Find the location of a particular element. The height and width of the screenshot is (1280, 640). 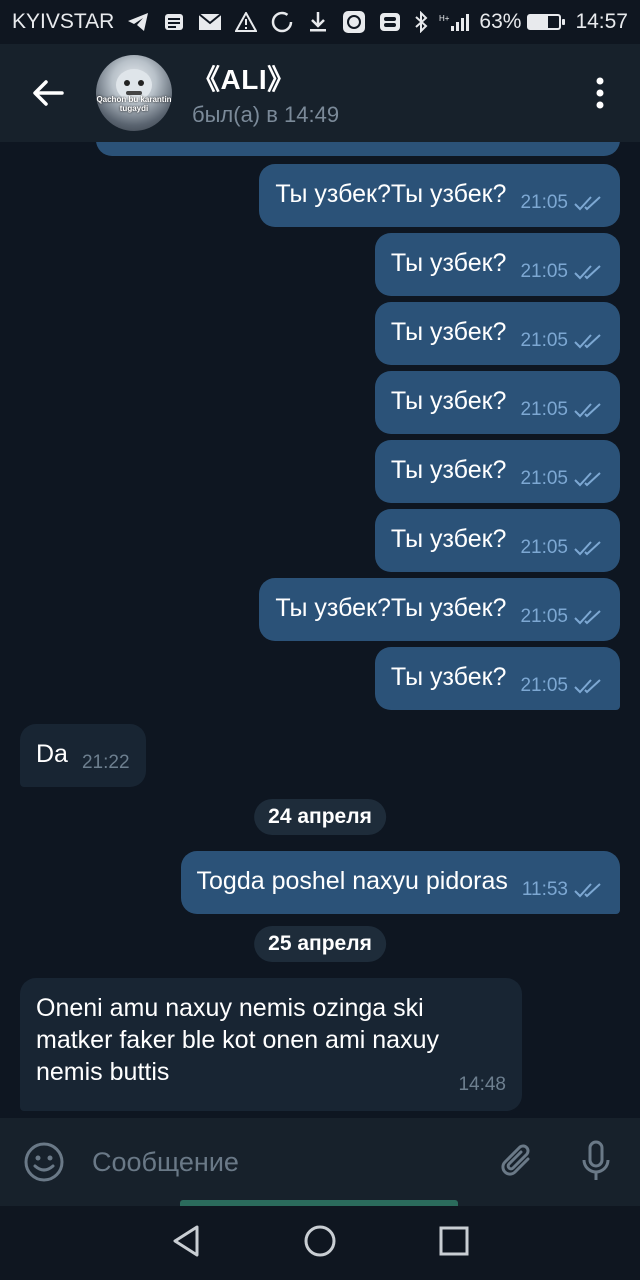

carrier-label: KYIVSTAR is located at coordinates (63, 21).